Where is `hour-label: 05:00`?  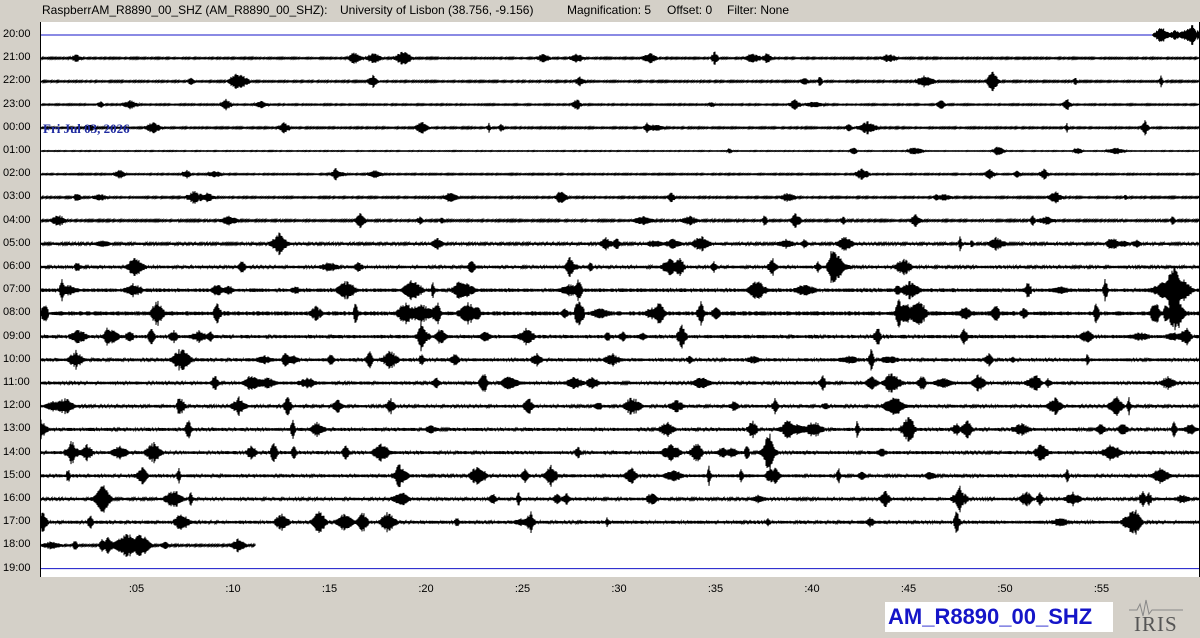
hour-label: 05:00 is located at coordinates (17, 242).